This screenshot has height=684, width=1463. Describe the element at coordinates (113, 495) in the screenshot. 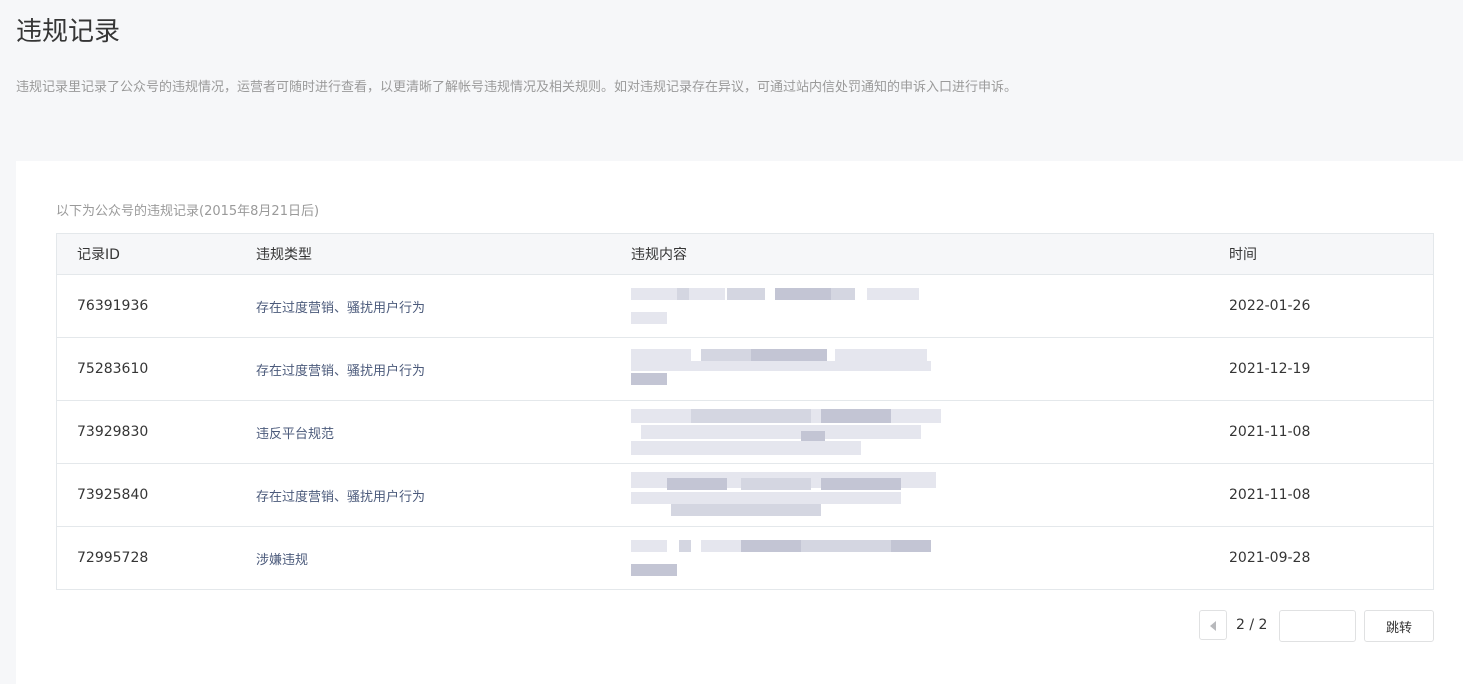

I see `record-id: 73925840` at that location.